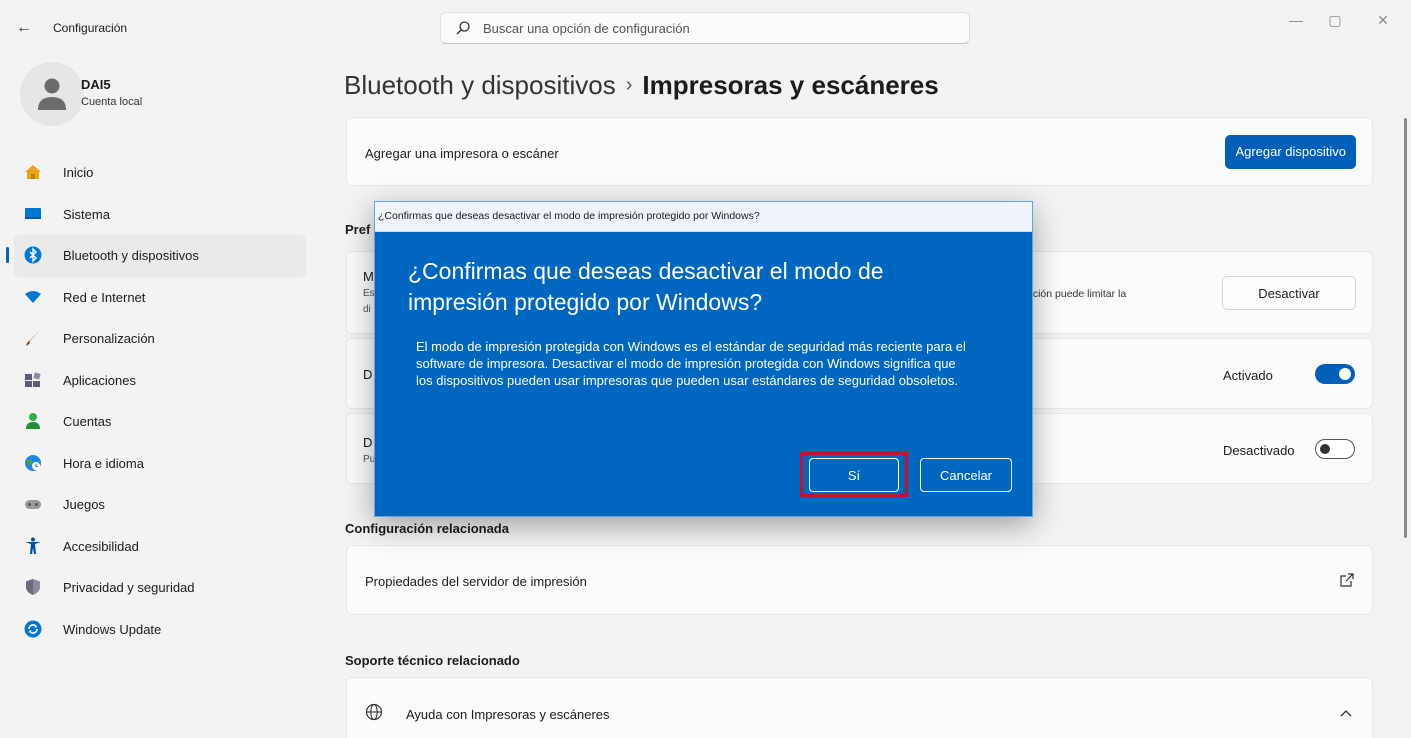  I want to click on sidebar-item-label: Juegos, so click(84, 504).